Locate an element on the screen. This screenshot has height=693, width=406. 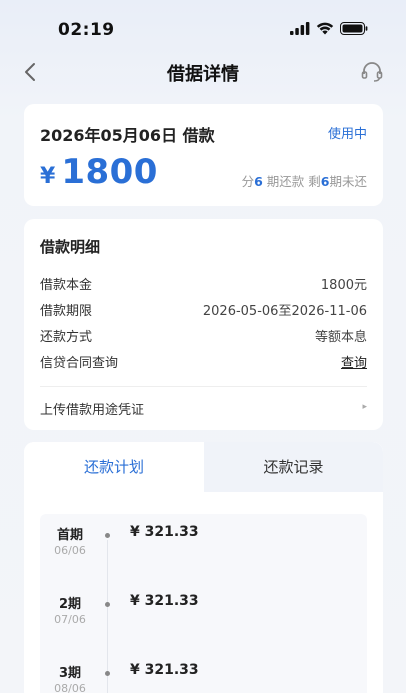
status-badge: 使用中 is located at coordinates (347, 134).